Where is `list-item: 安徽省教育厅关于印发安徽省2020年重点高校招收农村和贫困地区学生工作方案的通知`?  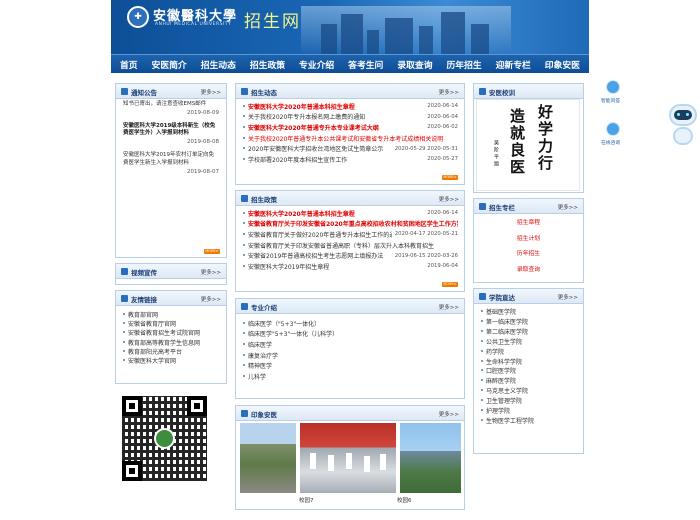
list-item: 安徽省教育厅关于印发安徽省2020年重点高校招收农村和贫困地区学生工作方案的通知 is located at coordinates (350, 224).